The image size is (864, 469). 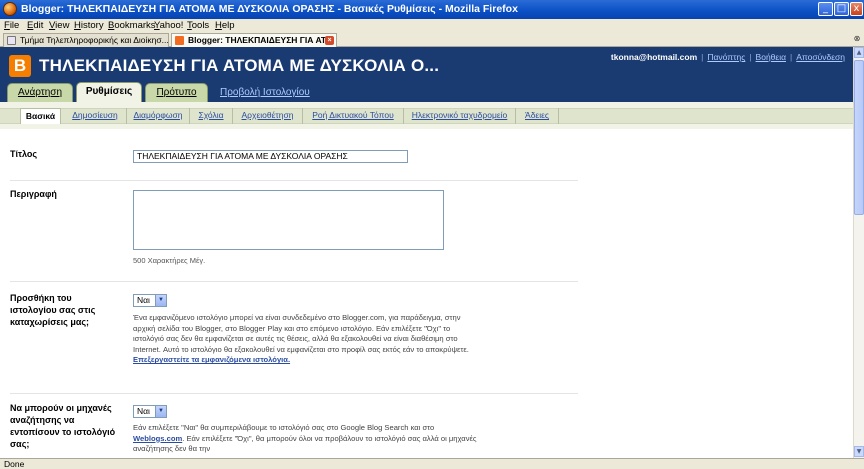 I want to click on tab-posting: Ανάρτηση, so click(x=40, y=92).